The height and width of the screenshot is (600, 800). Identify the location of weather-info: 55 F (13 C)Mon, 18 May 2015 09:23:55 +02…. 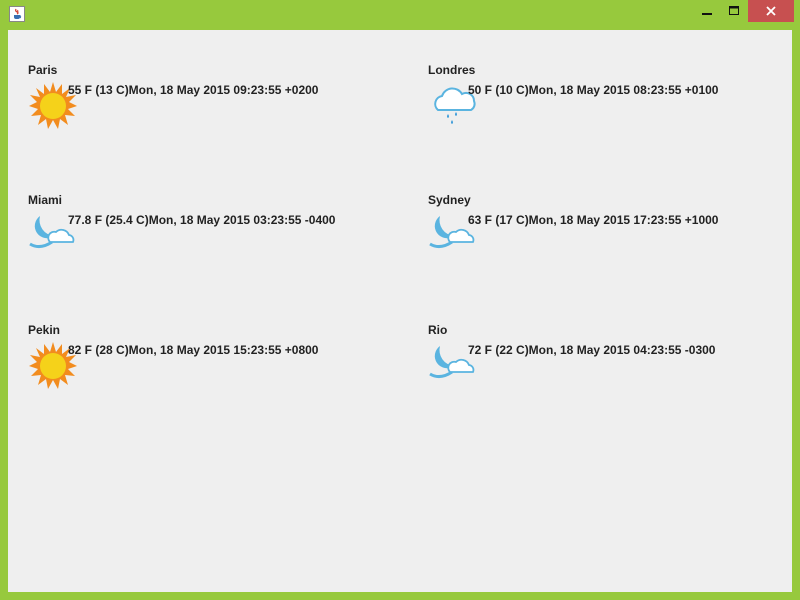
(193, 90).